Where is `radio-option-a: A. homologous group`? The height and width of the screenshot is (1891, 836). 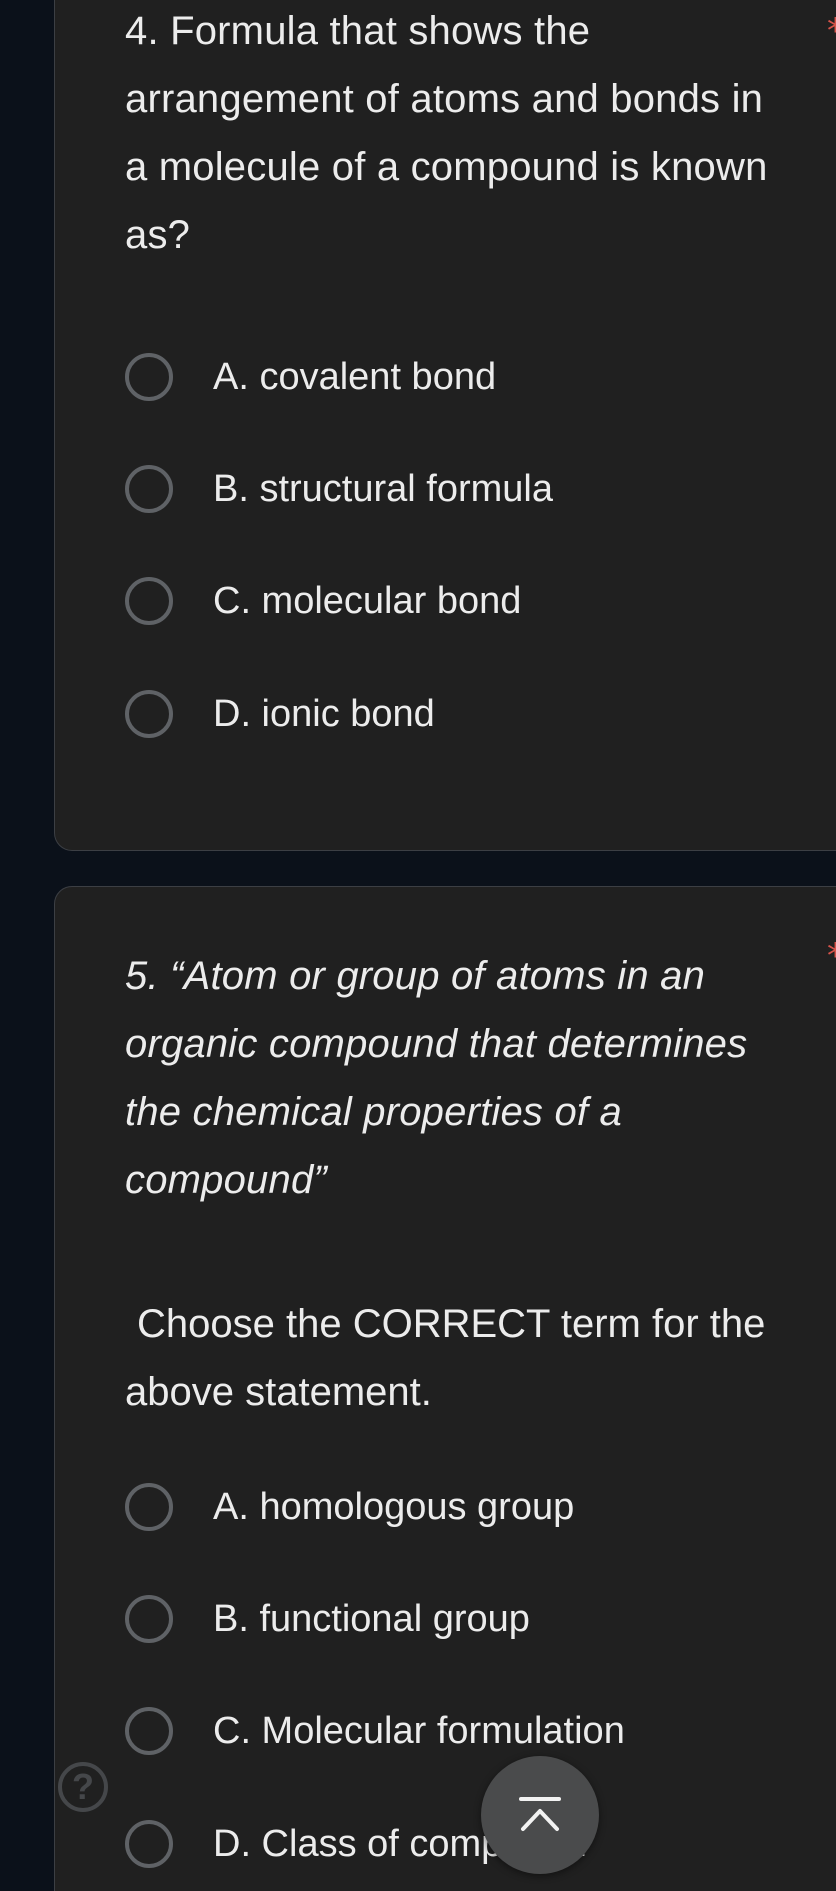
radio-option-a: A. homologous group is located at coordinates (349, 1507).